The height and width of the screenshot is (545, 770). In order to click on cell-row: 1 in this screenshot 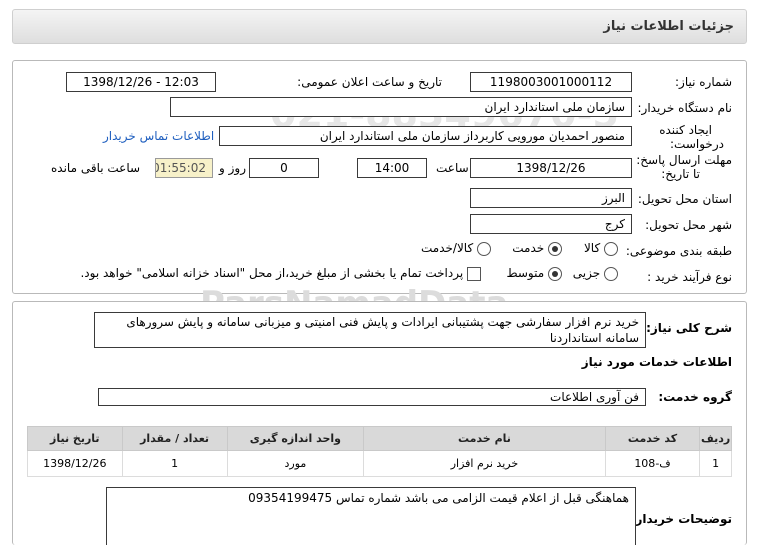, I will do `click(715, 463)`.